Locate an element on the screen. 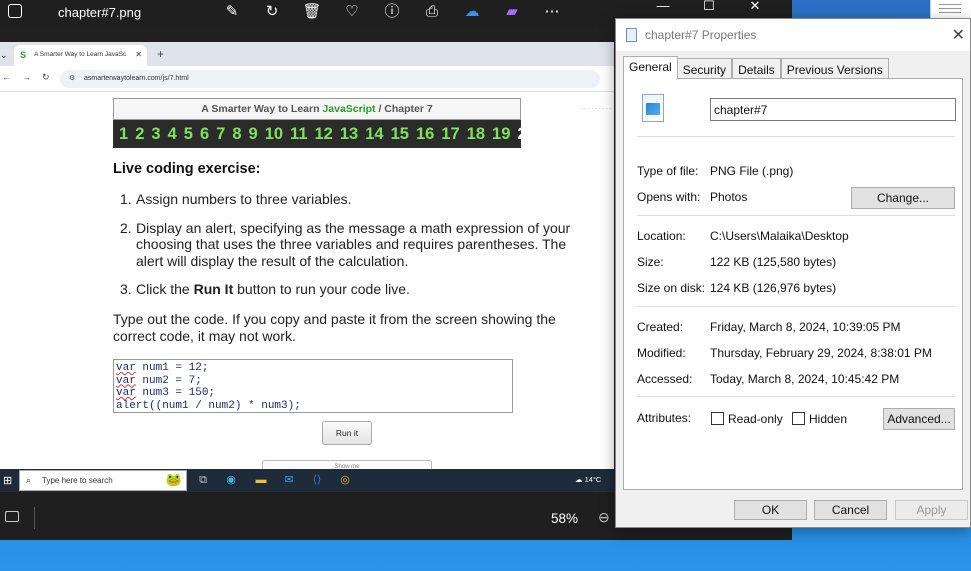 The image size is (971, 571). maximize-icon: ☐ is located at coordinates (709, 9).